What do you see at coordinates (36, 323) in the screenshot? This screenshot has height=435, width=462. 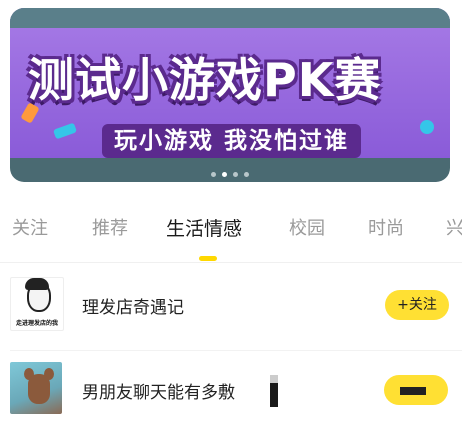 I see `thumbnail-caption: 走进理发店的我` at bounding box center [36, 323].